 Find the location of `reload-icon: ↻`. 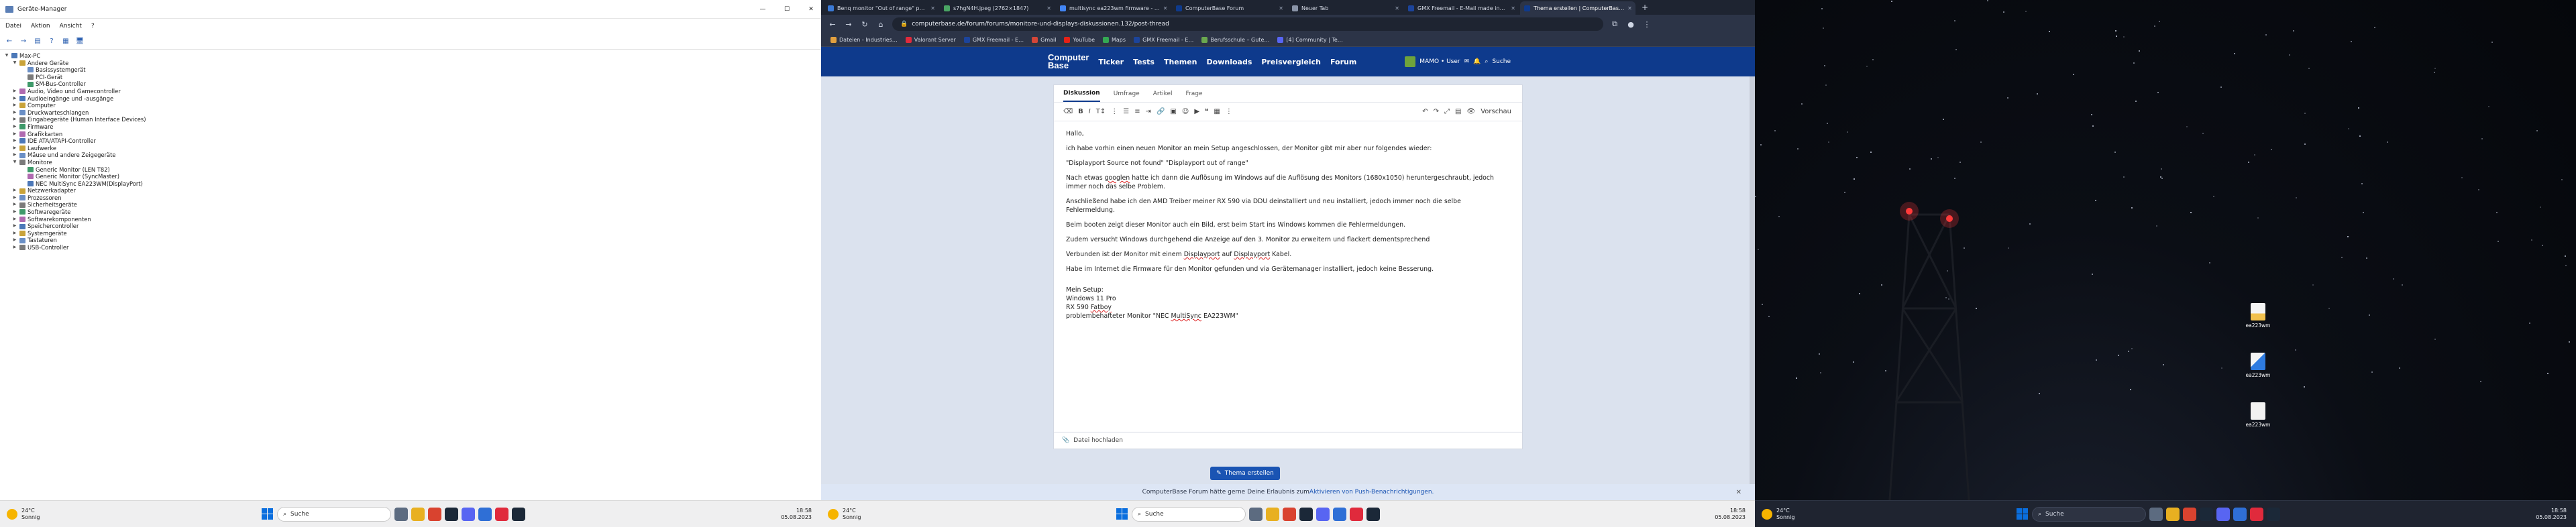

reload-icon: ↻ is located at coordinates (864, 24).